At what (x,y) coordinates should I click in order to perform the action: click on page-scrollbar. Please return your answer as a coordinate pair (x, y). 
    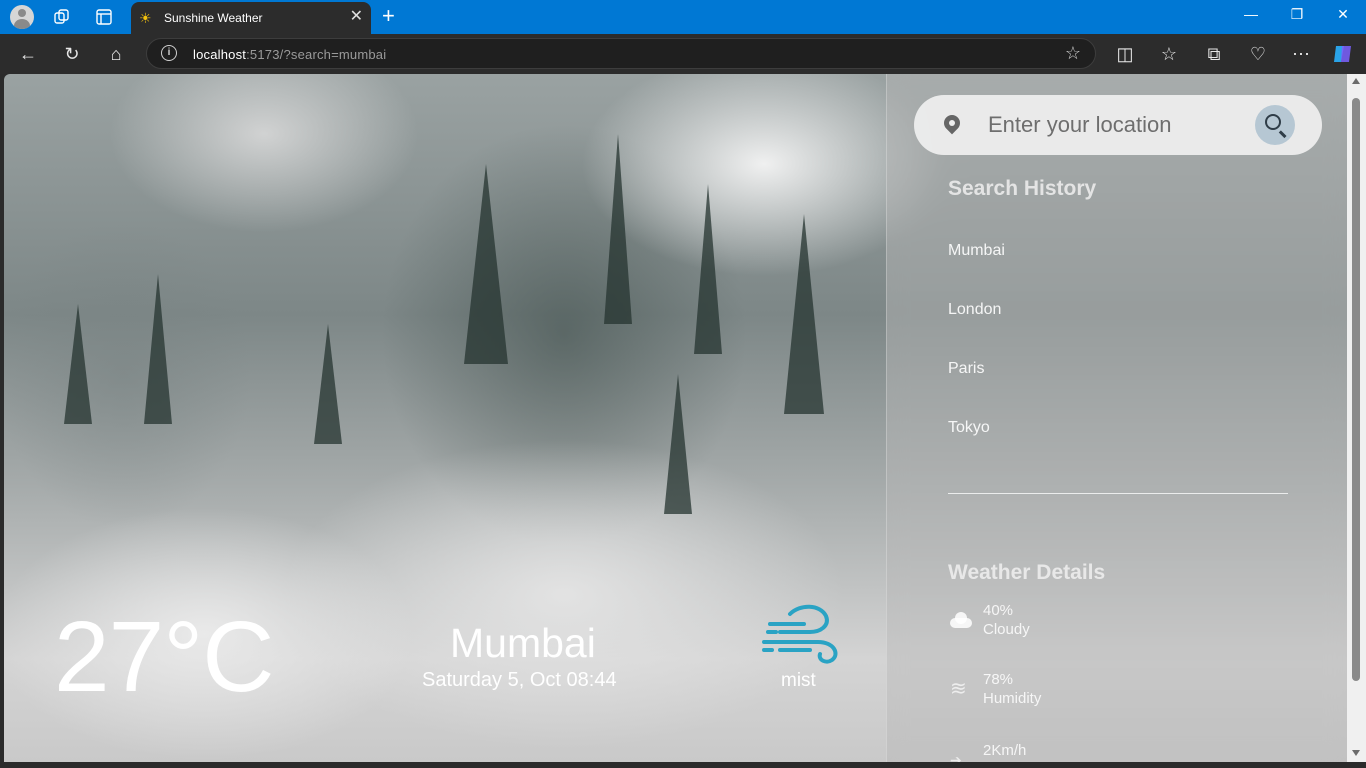
    Looking at the image, I should click on (1356, 418).